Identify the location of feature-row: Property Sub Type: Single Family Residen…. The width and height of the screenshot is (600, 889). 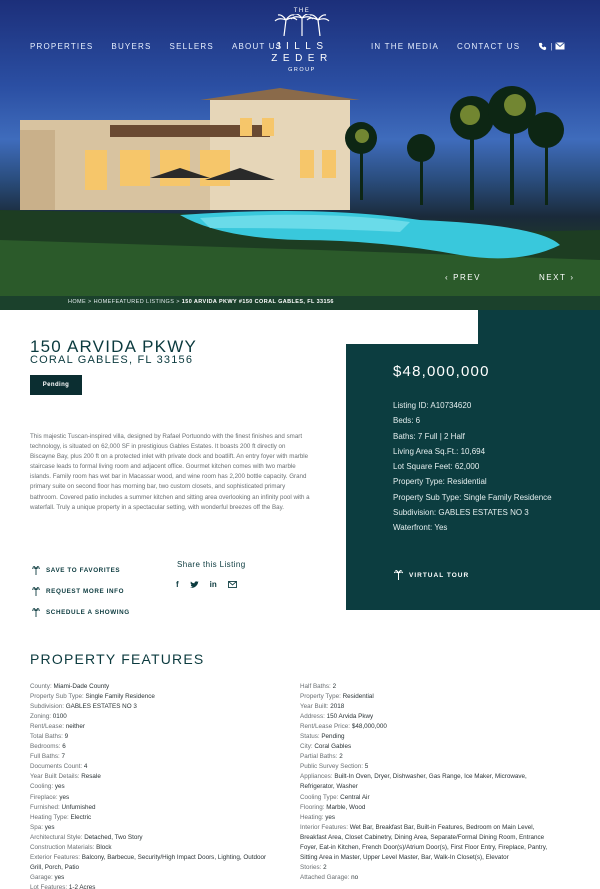
(155, 697).